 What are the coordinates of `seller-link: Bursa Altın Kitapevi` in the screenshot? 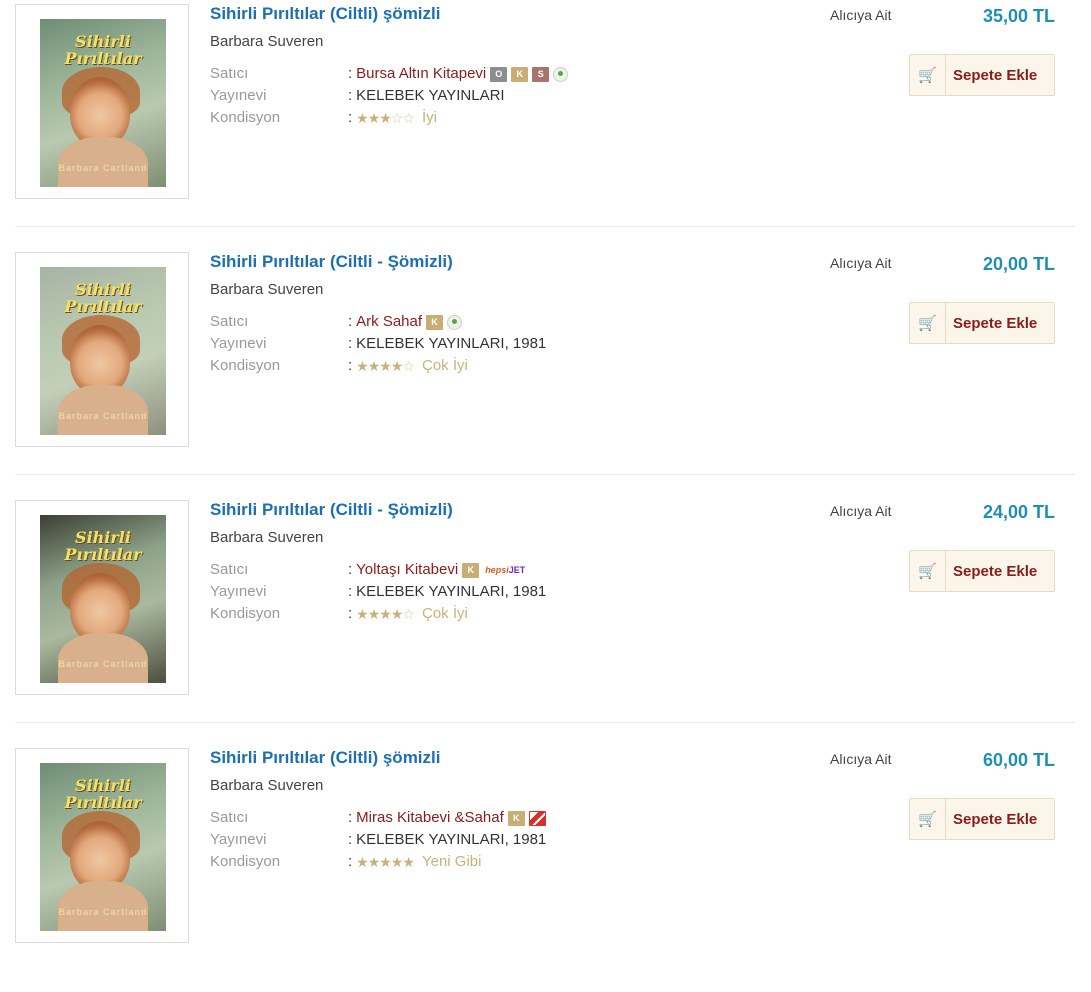 It's located at (421, 74).